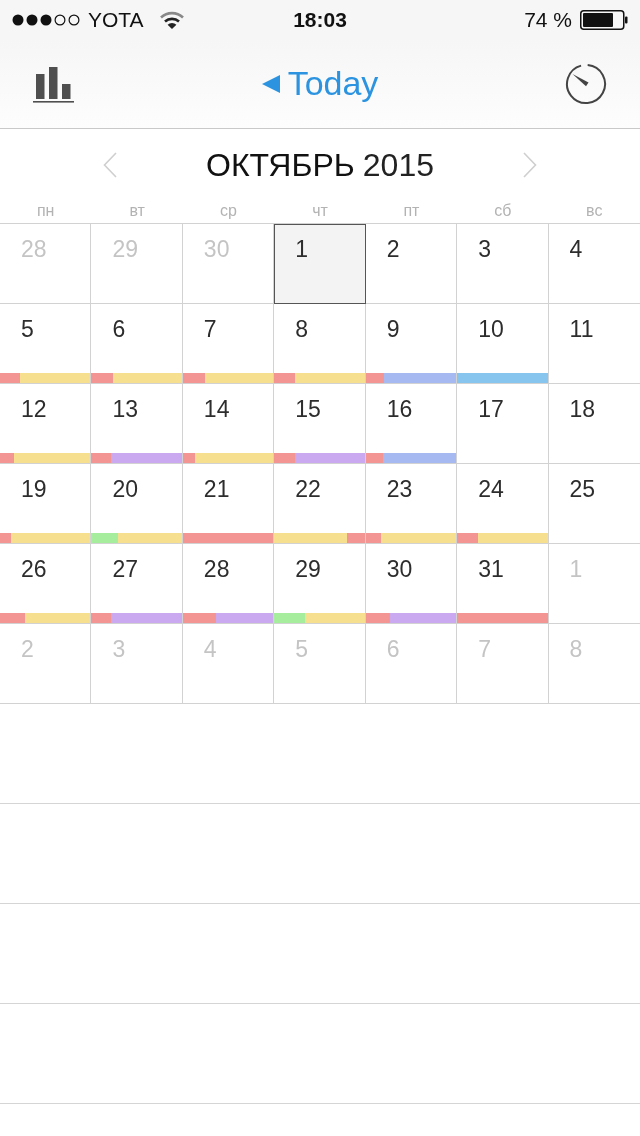  What do you see at coordinates (604, 20) in the screenshot?
I see `battery-icon` at bounding box center [604, 20].